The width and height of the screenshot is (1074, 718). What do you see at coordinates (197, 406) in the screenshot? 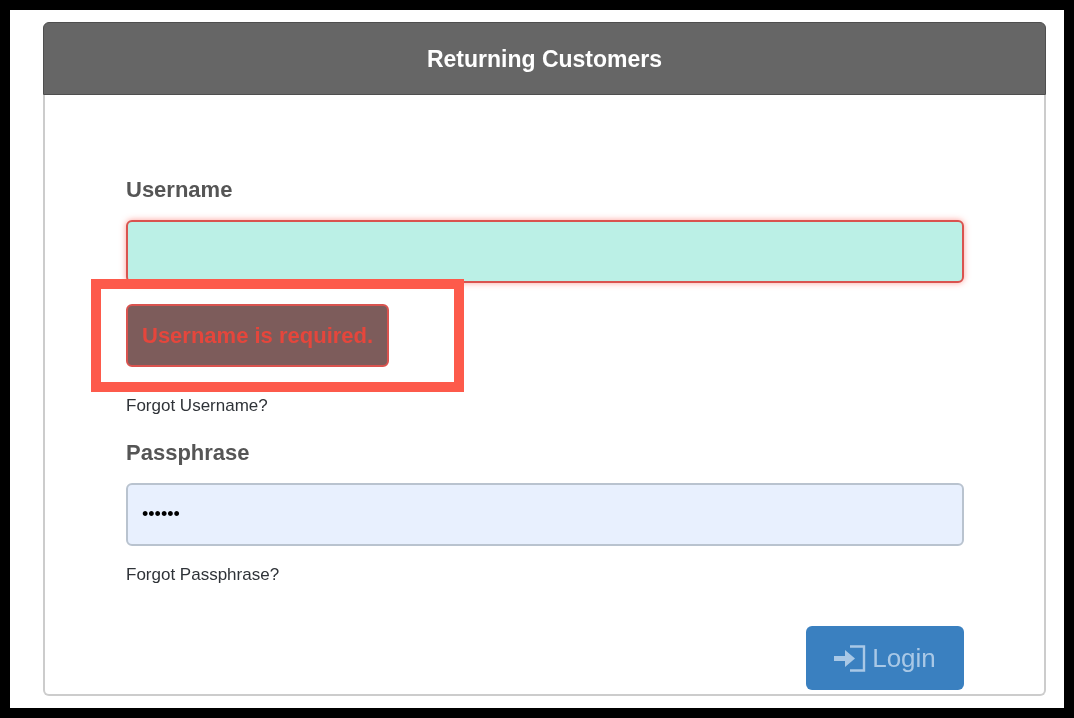
I see `forgot-link: Forgot Username?` at bounding box center [197, 406].